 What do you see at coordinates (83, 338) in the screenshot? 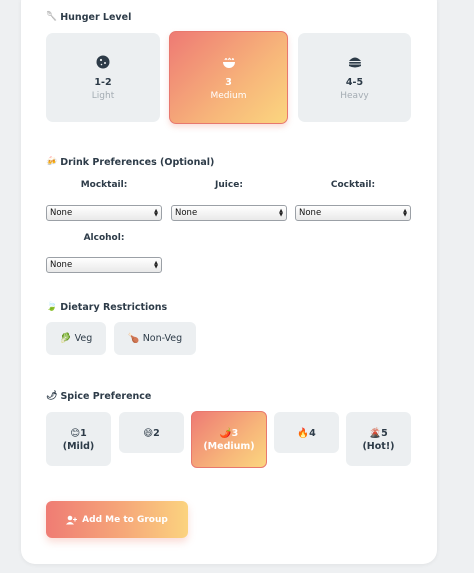
I see `diet-option-label: Veg` at bounding box center [83, 338].